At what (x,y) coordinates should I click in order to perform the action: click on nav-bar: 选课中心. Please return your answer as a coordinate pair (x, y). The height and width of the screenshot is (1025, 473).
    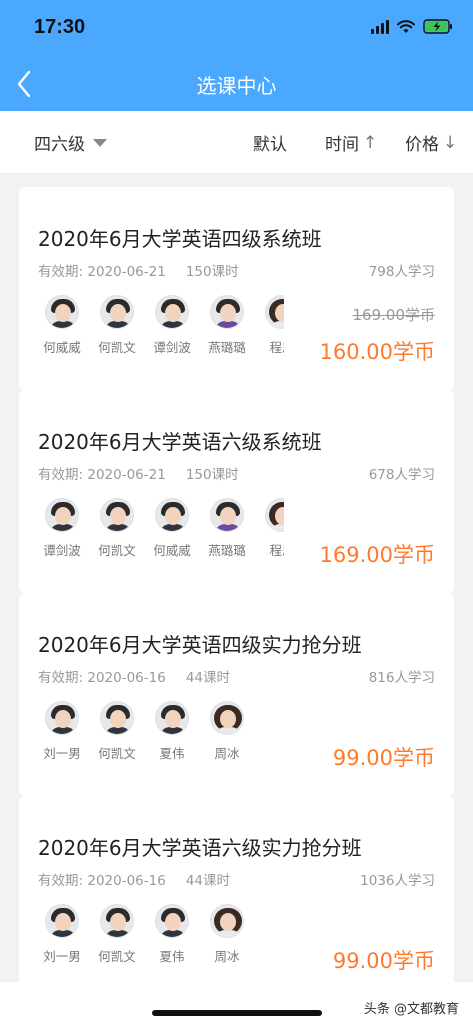
    Looking at the image, I should click on (236, 83).